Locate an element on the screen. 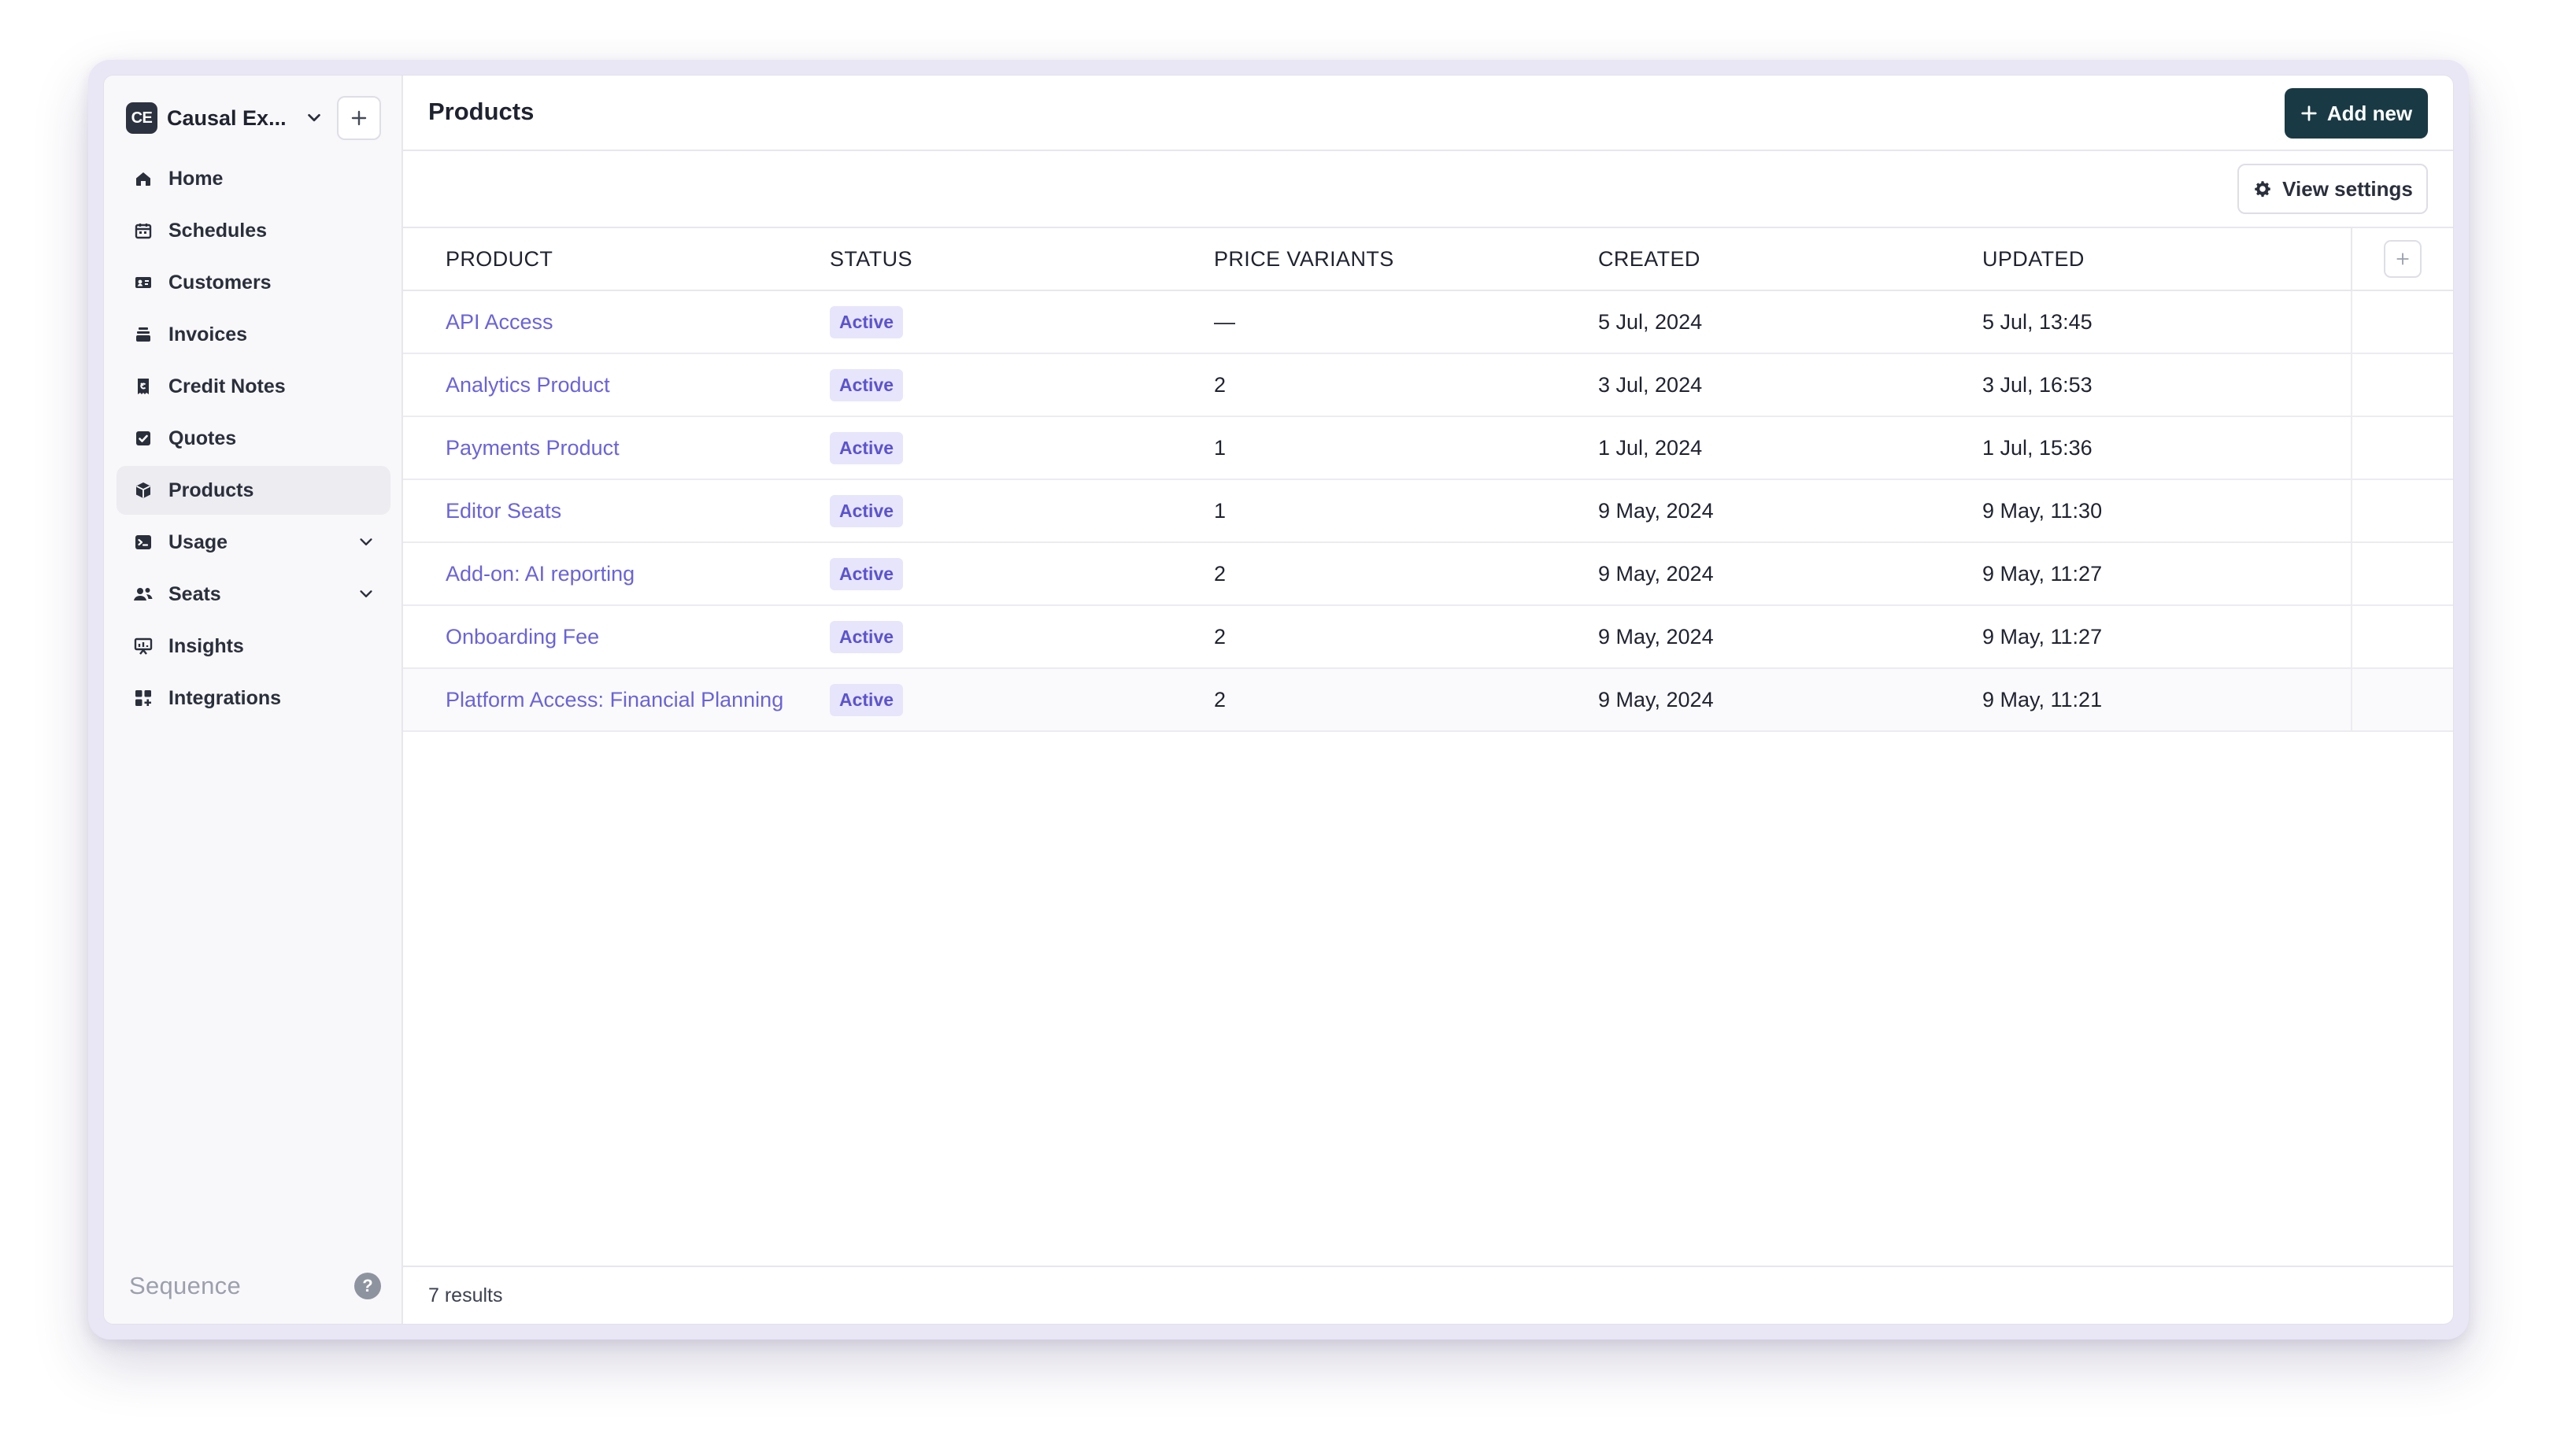  product-name-link: Editor Seats is located at coordinates (503, 511).